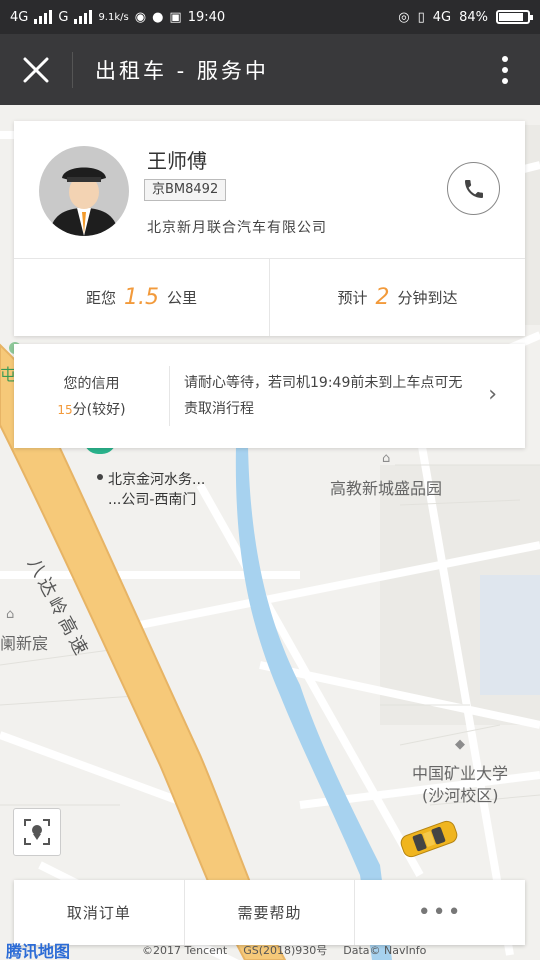  What do you see at coordinates (442, 17) in the screenshot?
I see `network-label-3: 4G` at bounding box center [442, 17].